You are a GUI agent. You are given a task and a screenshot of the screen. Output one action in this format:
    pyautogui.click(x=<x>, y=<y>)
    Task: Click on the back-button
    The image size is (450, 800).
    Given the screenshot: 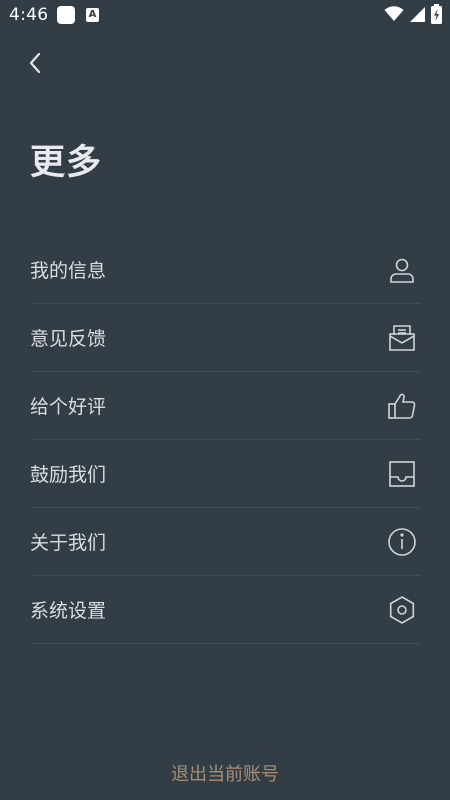 What is the action you would take?
    pyautogui.click(x=35, y=65)
    